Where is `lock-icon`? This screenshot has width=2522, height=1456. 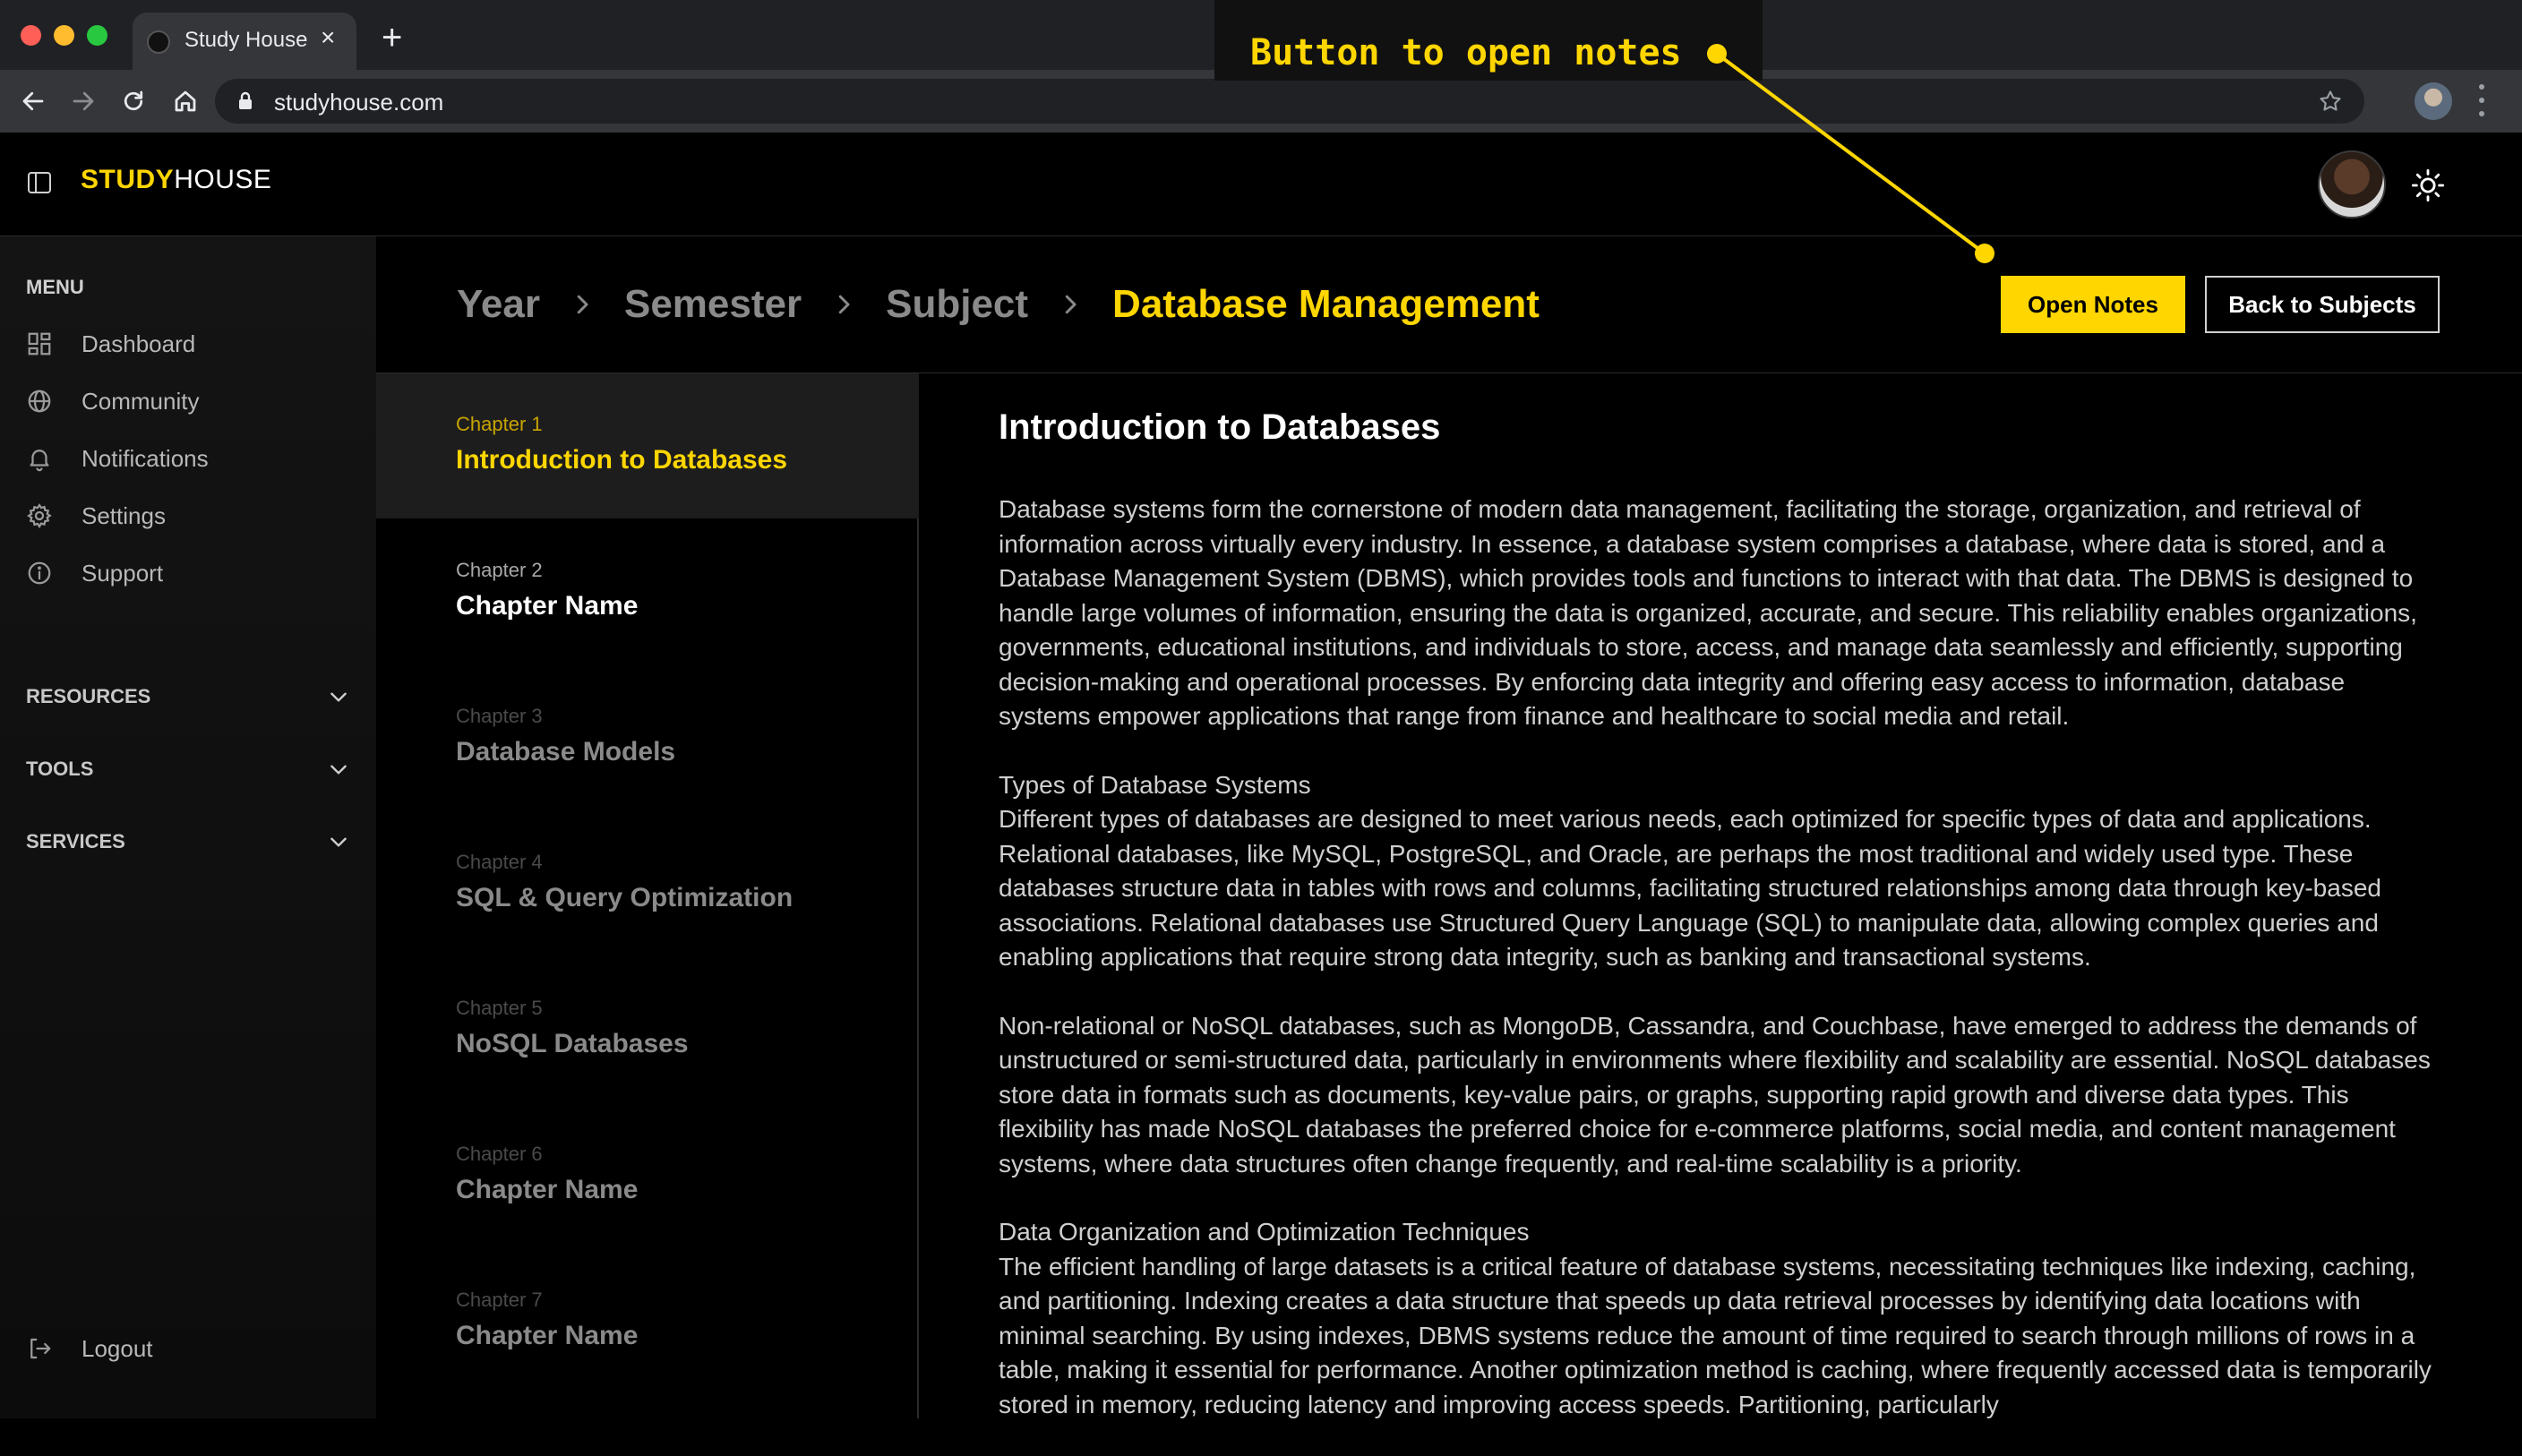 lock-icon is located at coordinates (245, 100).